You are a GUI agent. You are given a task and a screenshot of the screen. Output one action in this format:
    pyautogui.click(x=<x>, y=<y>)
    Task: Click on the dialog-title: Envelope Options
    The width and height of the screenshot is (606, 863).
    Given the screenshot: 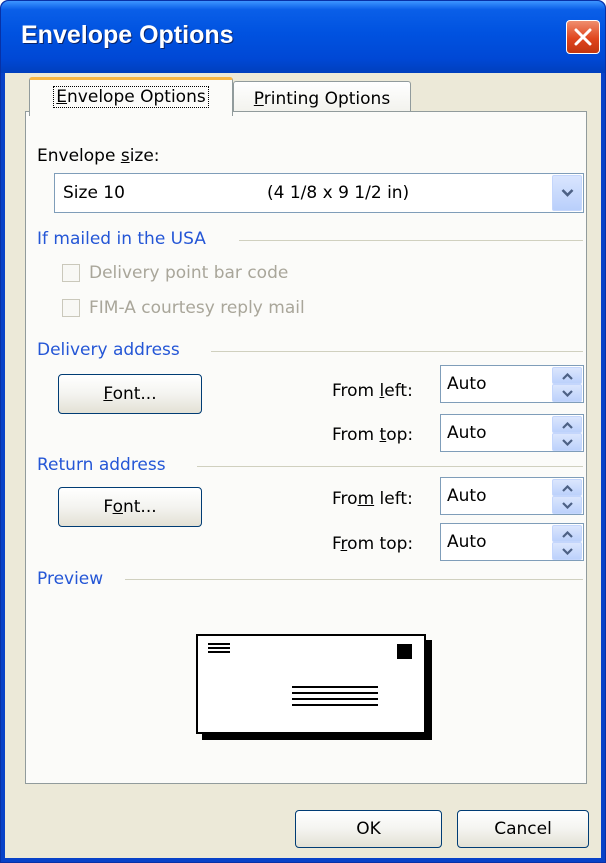 What is the action you would take?
    pyautogui.click(x=127, y=35)
    